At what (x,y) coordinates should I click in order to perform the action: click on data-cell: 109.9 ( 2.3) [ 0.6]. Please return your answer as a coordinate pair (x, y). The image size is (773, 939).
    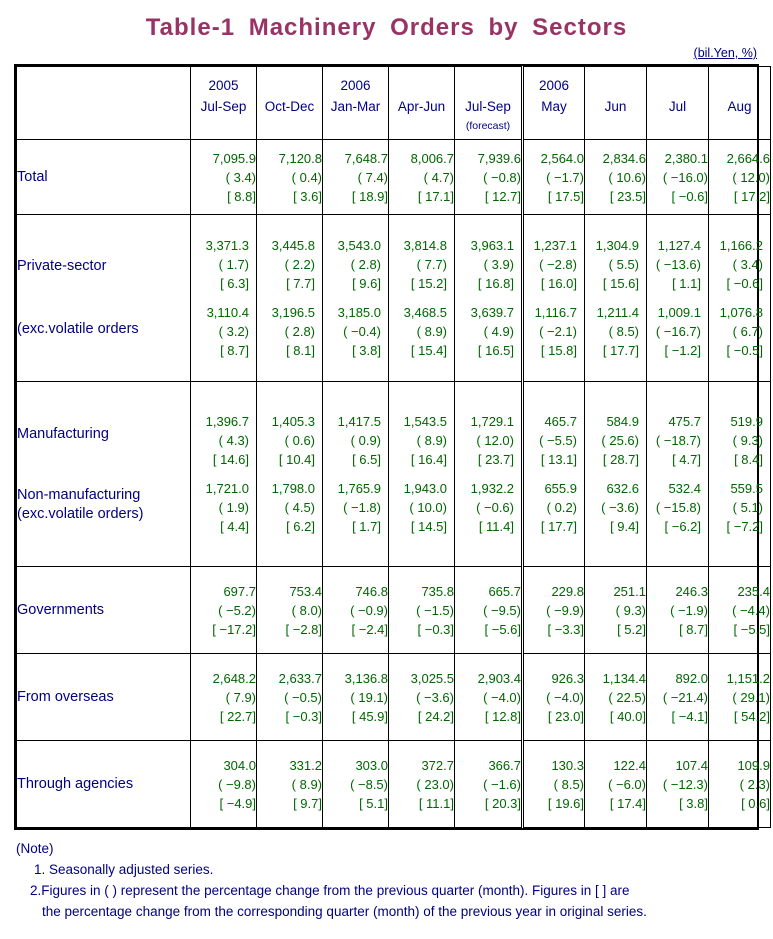
    Looking at the image, I should click on (739, 784).